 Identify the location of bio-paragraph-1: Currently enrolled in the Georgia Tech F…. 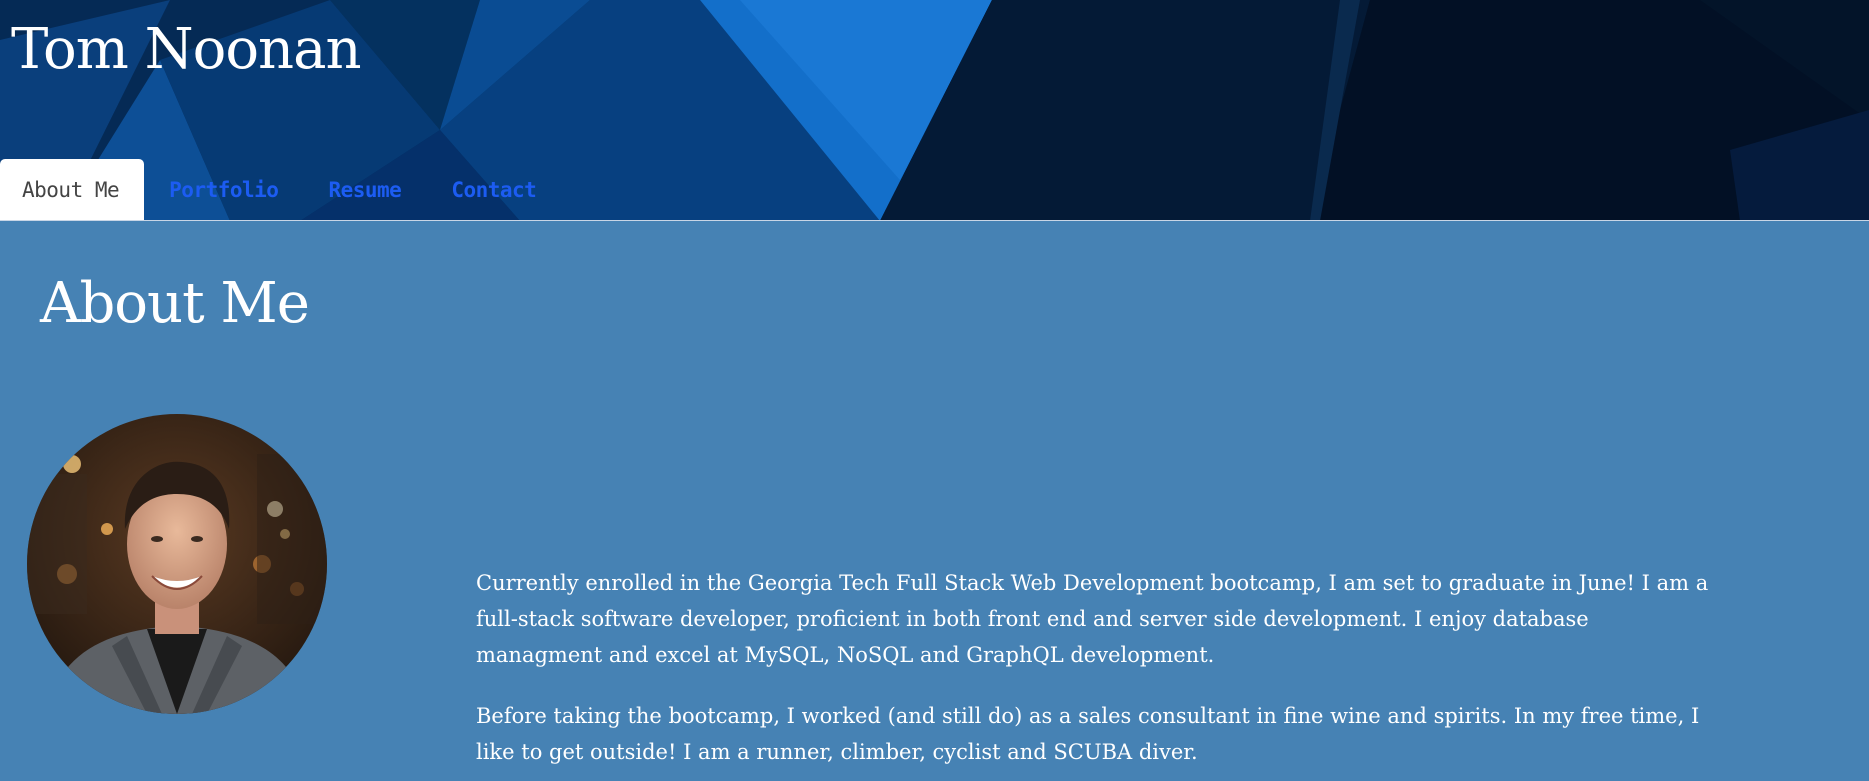
(1092, 619).